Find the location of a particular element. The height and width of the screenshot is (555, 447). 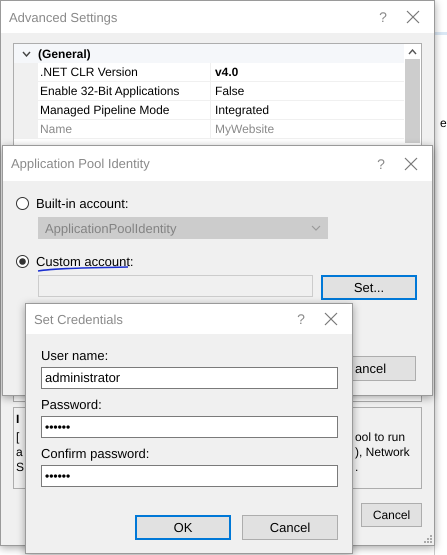

property-value: False is located at coordinates (307, 91).